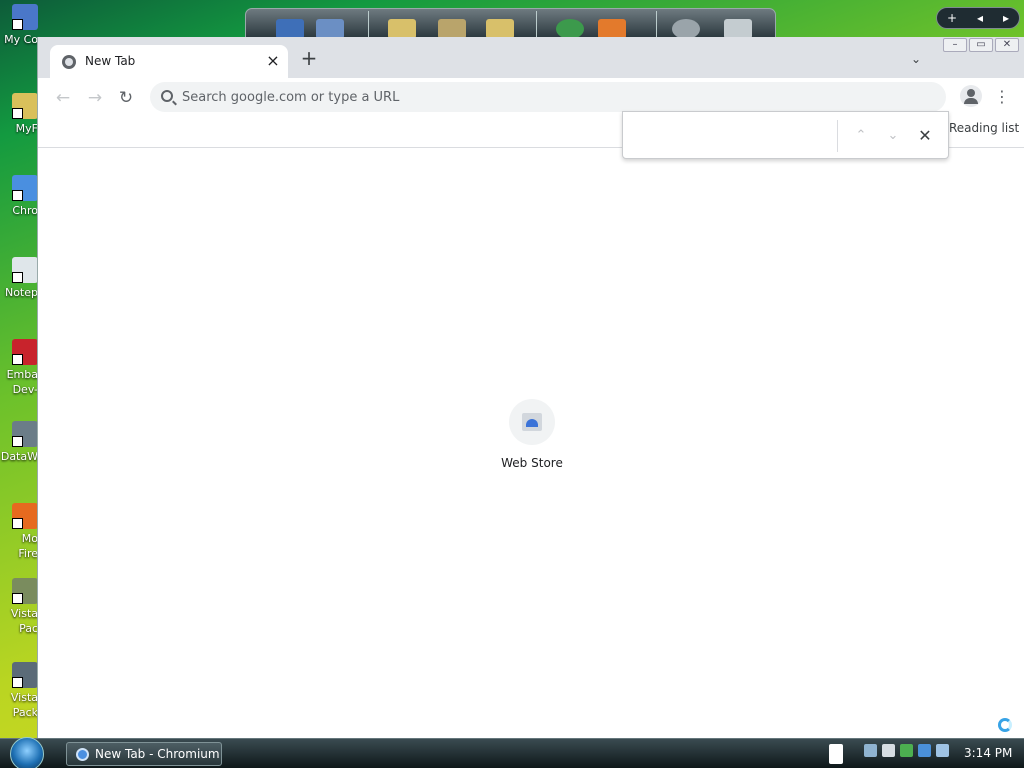 This screenshot has height=768, width=1024. I want to click on desktop-icon-vista-pack-2: Vista Pack, so click(19, 691).